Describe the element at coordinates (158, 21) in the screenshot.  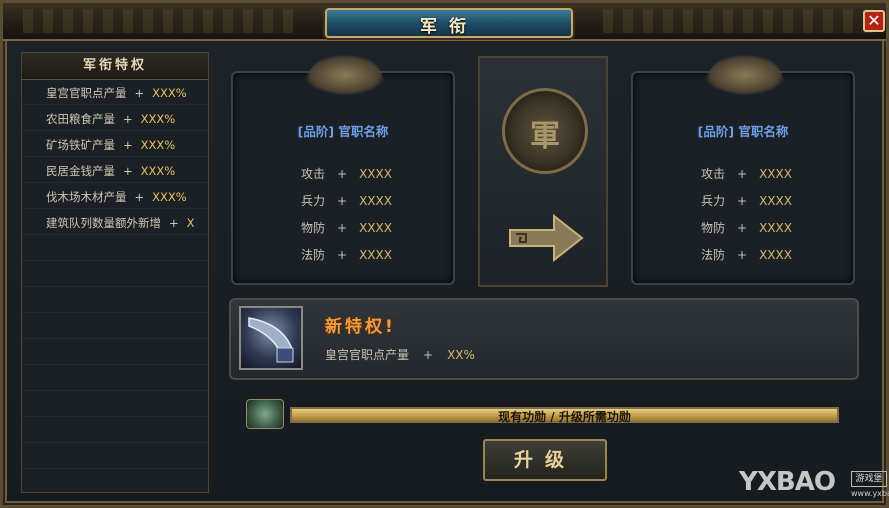
I see `scroll-ornament-left` at that location.